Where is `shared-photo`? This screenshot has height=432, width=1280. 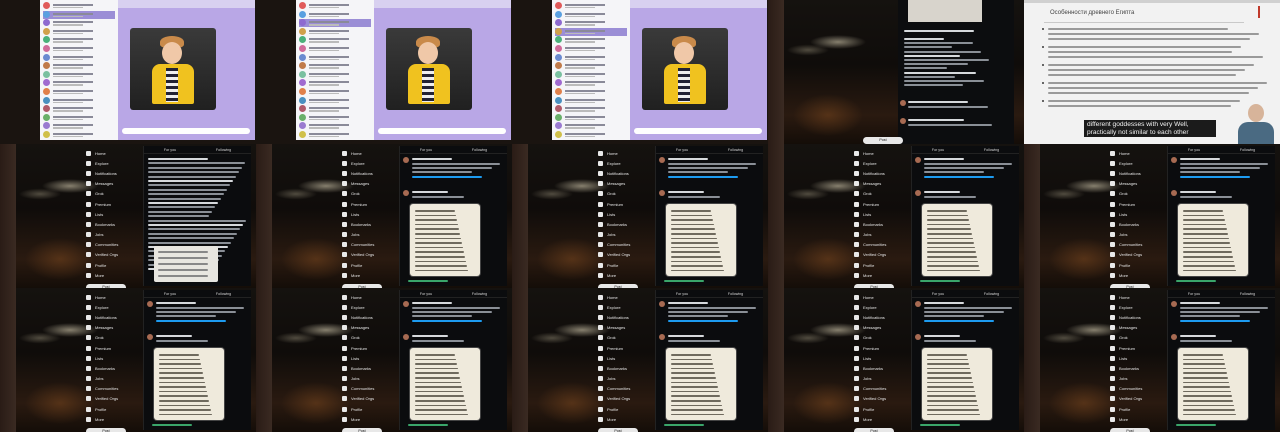 shared-photo is located at coordinates (429, 69).